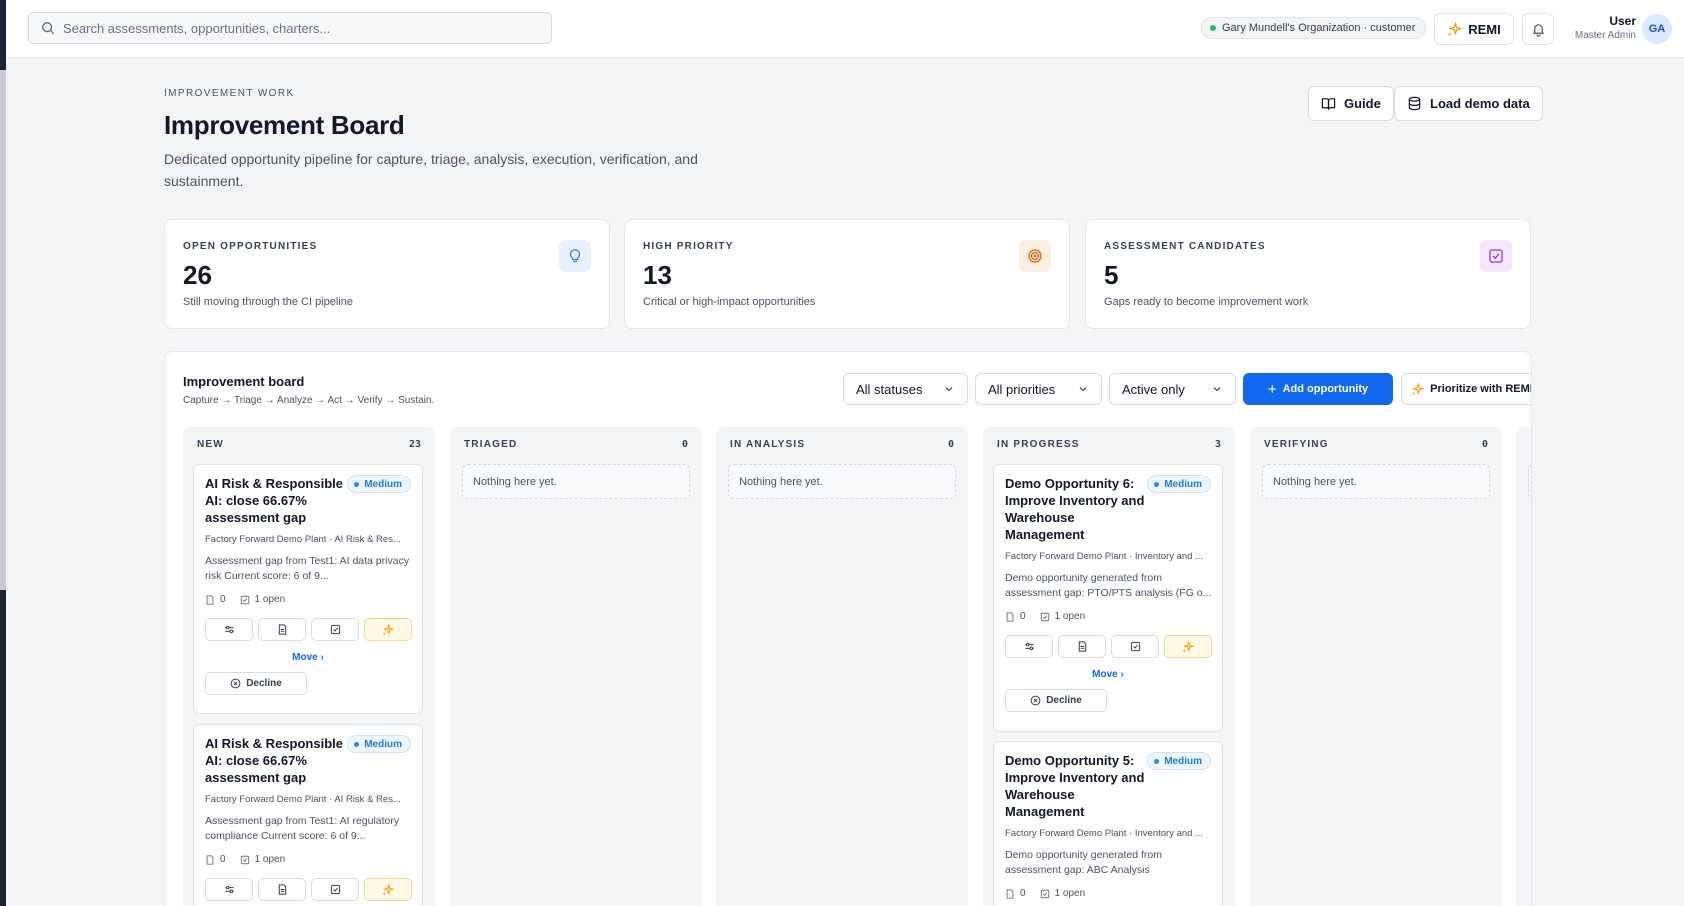  Describe the element at coordinates (3, 330) in the screenshot. I see `scrollbar-thumb` at that location.